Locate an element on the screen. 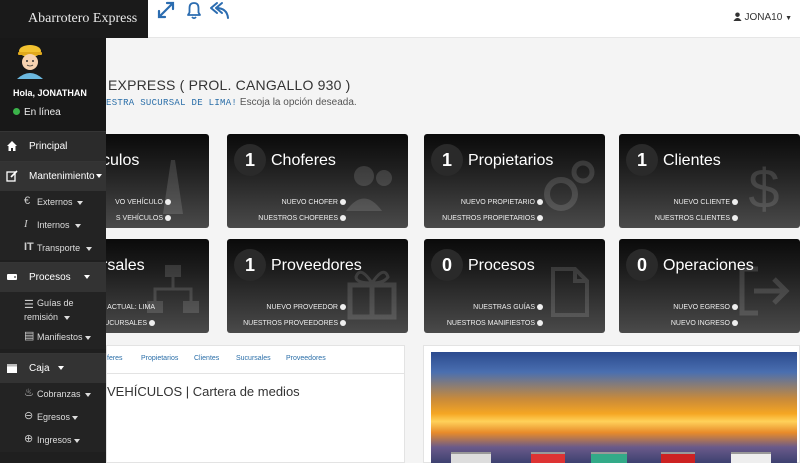 This screenshot has width=800, height=463. tile-link-list: S VEHÍCULOS is located at coordinates (143, 218).